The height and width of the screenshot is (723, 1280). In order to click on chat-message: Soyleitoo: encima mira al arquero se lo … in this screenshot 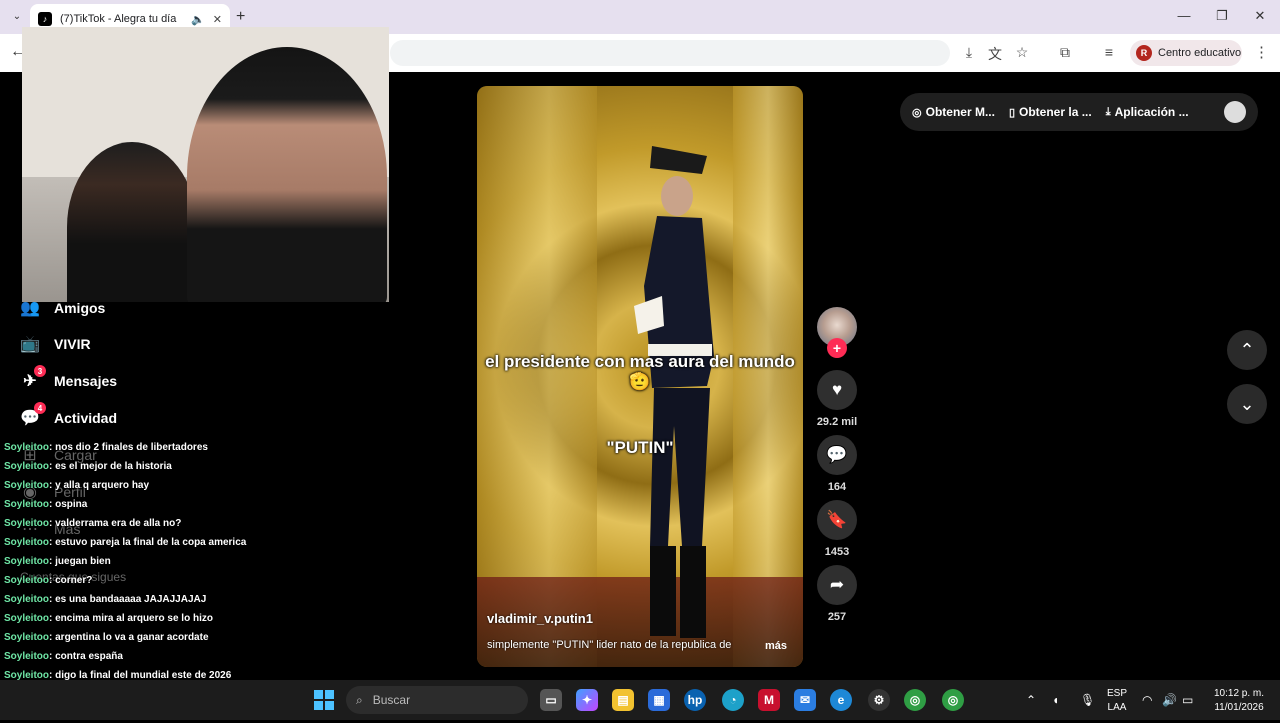, I will do `click(204, 618)`.